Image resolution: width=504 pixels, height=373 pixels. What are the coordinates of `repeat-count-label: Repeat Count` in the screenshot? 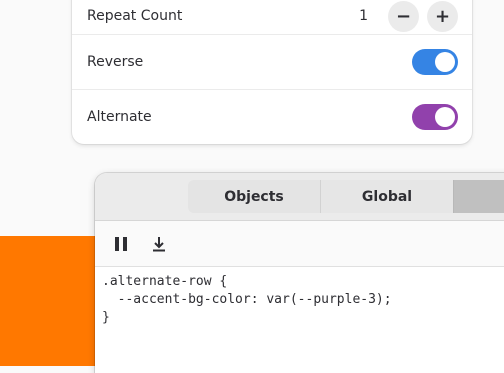 It's located at (135, 16).